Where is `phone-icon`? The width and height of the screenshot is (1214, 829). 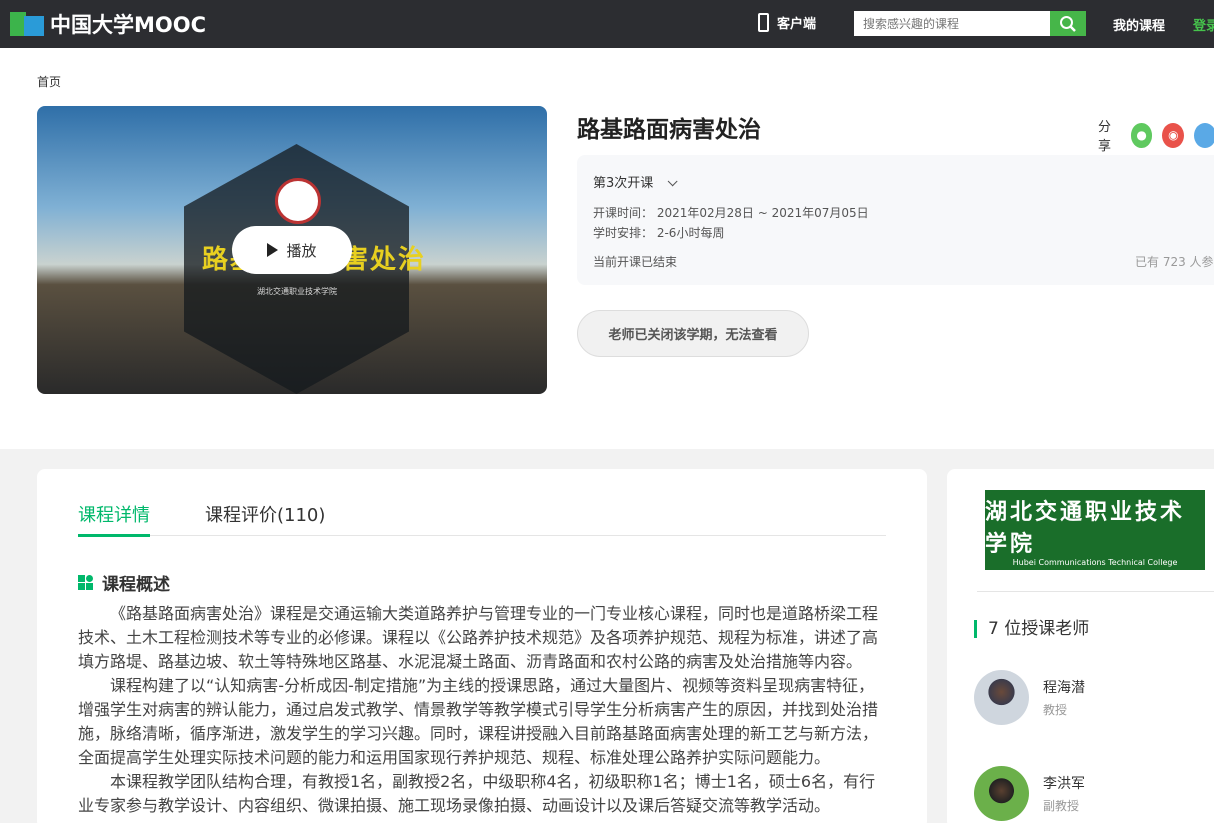
phone-icon is located at coordinates (763, 22).